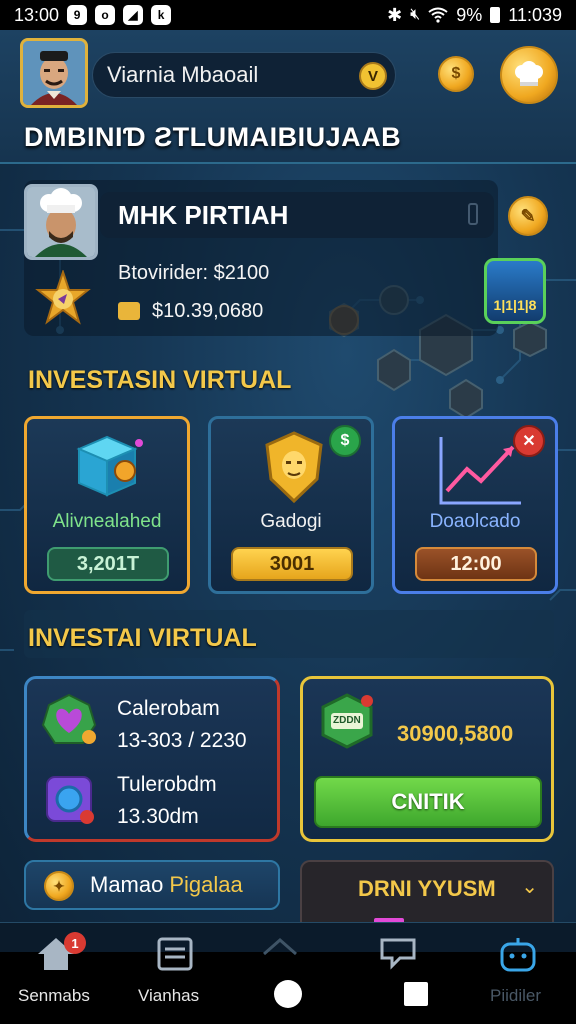 The width and height of the screenshot is (576, 1024). I want to click on heart-gem-icon, so click(69, 718).